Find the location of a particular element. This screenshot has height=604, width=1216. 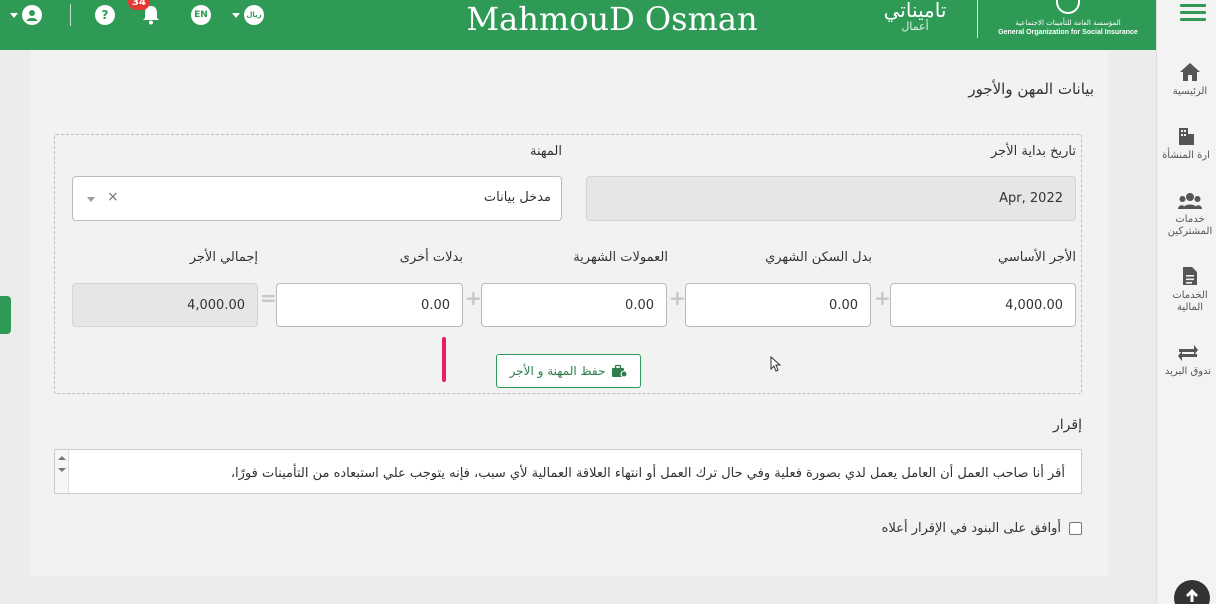

sidebar-item-establishment: ارة المنشأة is located at coordinates (1186, 144).